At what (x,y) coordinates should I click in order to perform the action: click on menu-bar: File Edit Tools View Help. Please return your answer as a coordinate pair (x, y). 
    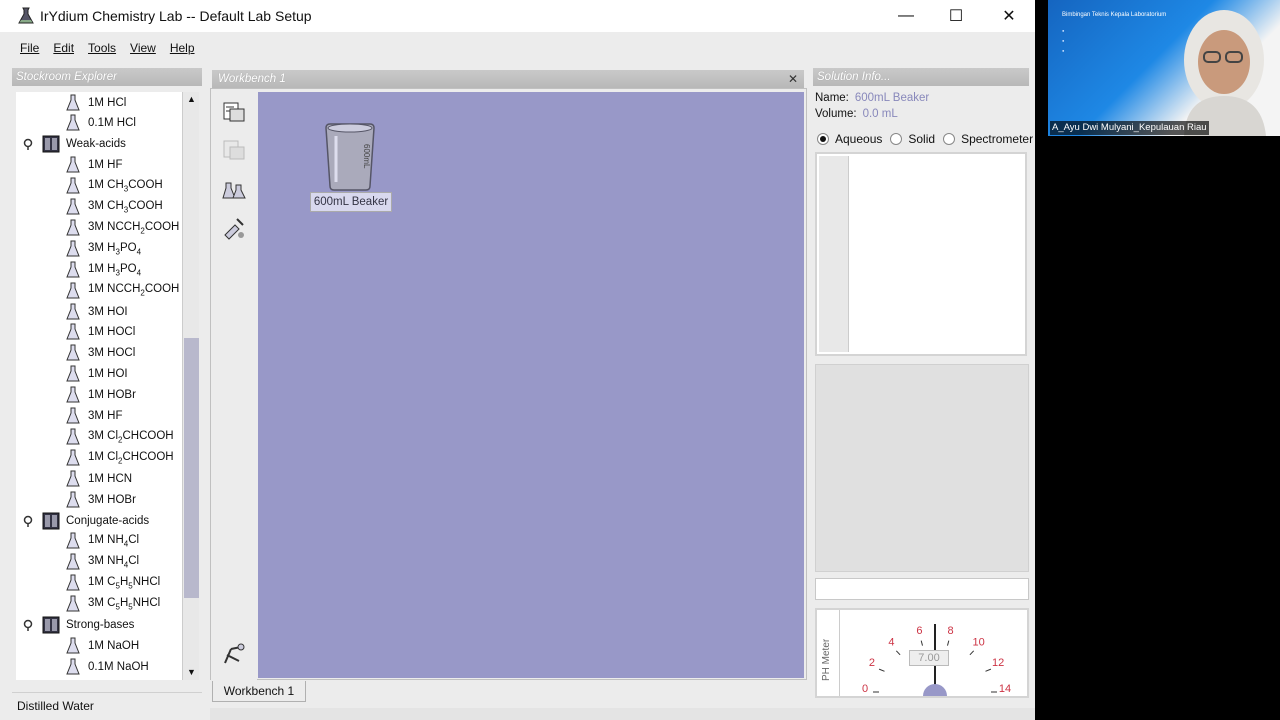
    Looking at the image, I should click on (517, 48).